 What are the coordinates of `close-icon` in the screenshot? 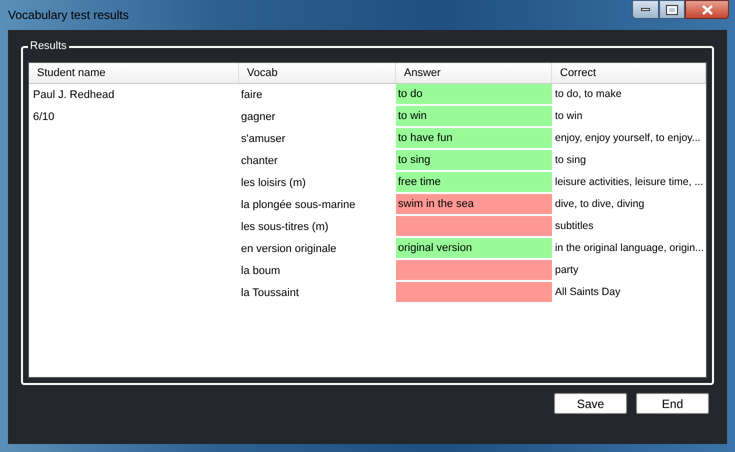 It's located at (707, 9).